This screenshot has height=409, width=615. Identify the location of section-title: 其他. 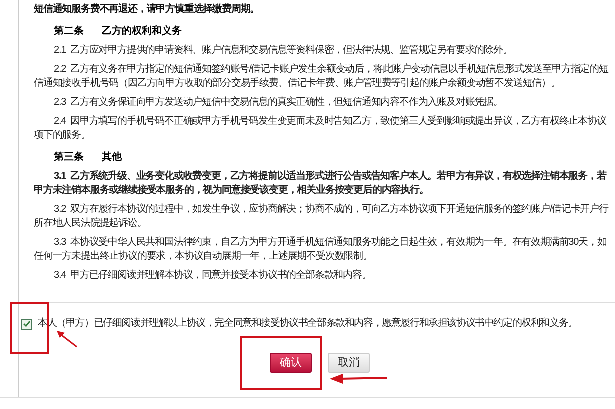
(112, 158).